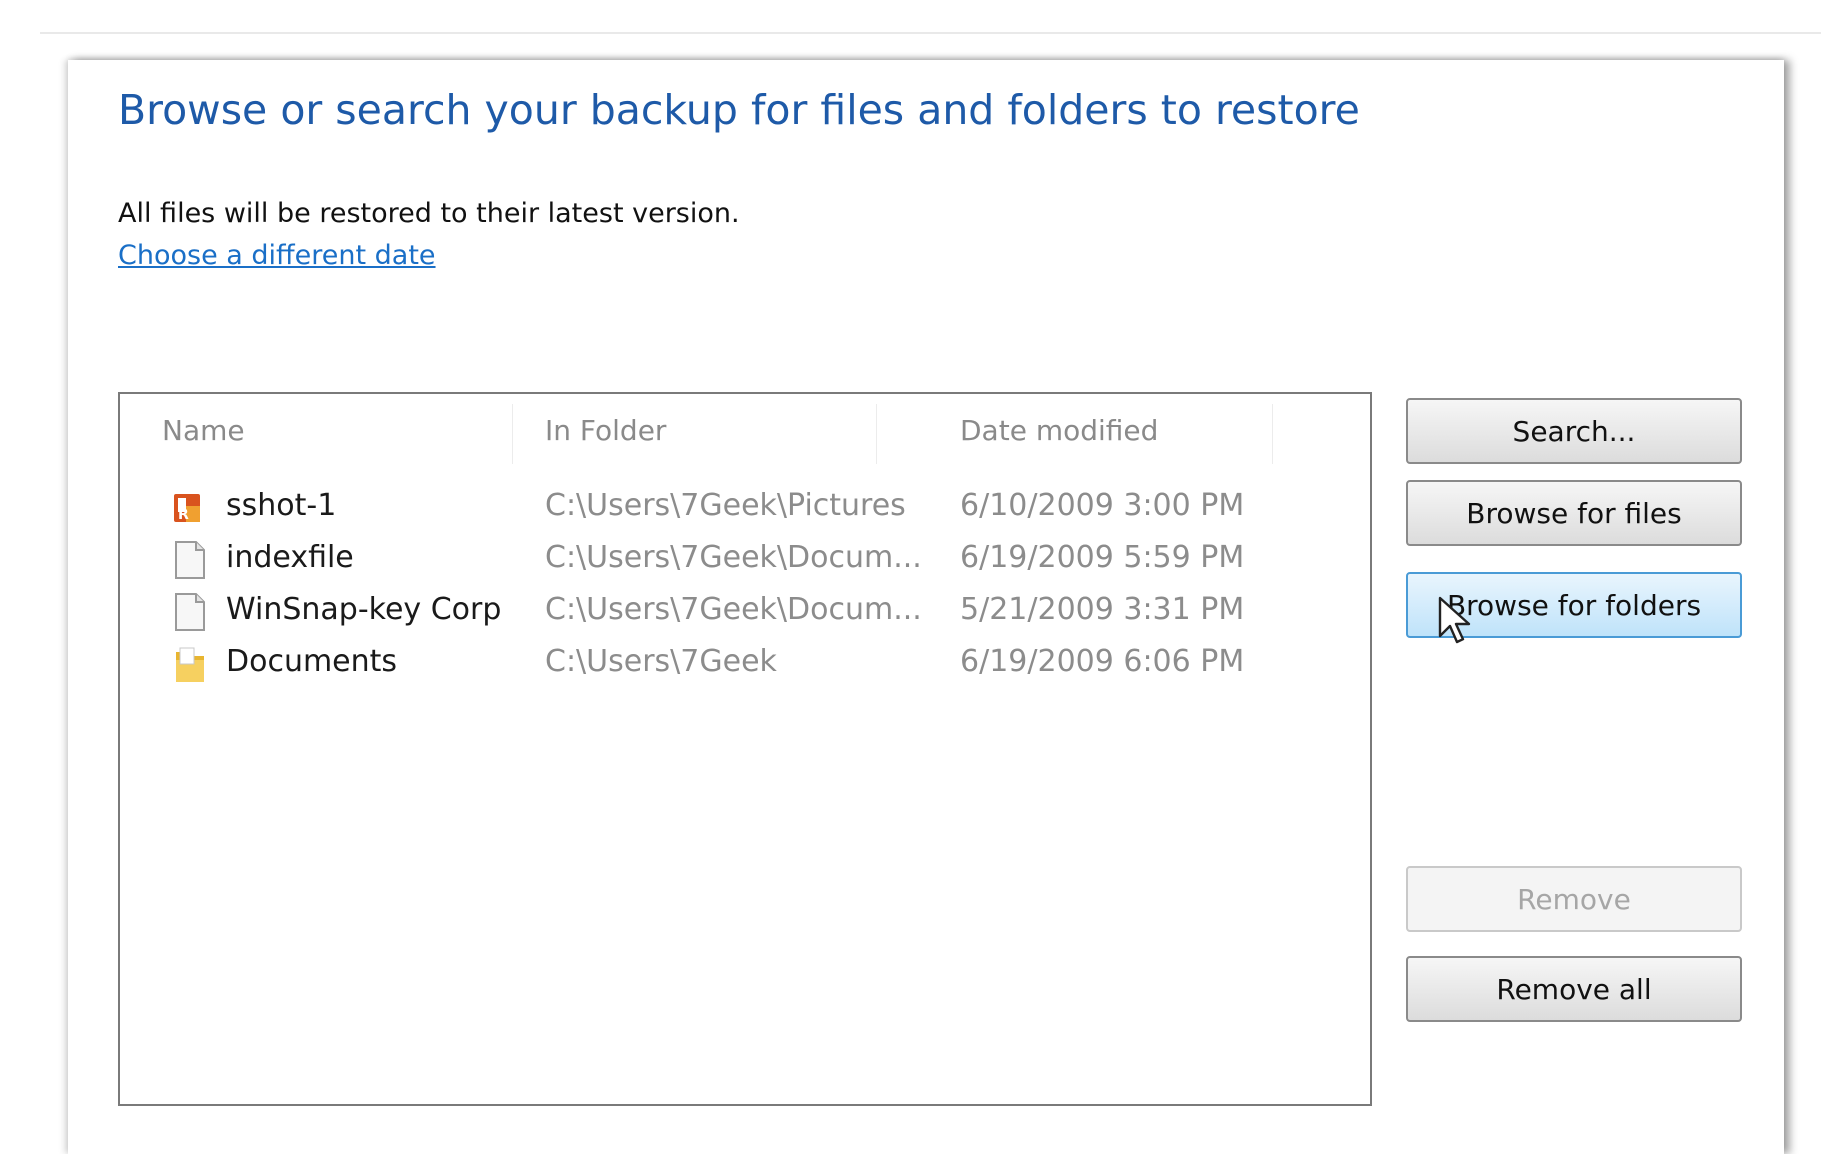 This screenshot has height=1154, width=1821. I want to click on choose-date-link: Choose a different date, so click(277, 255).